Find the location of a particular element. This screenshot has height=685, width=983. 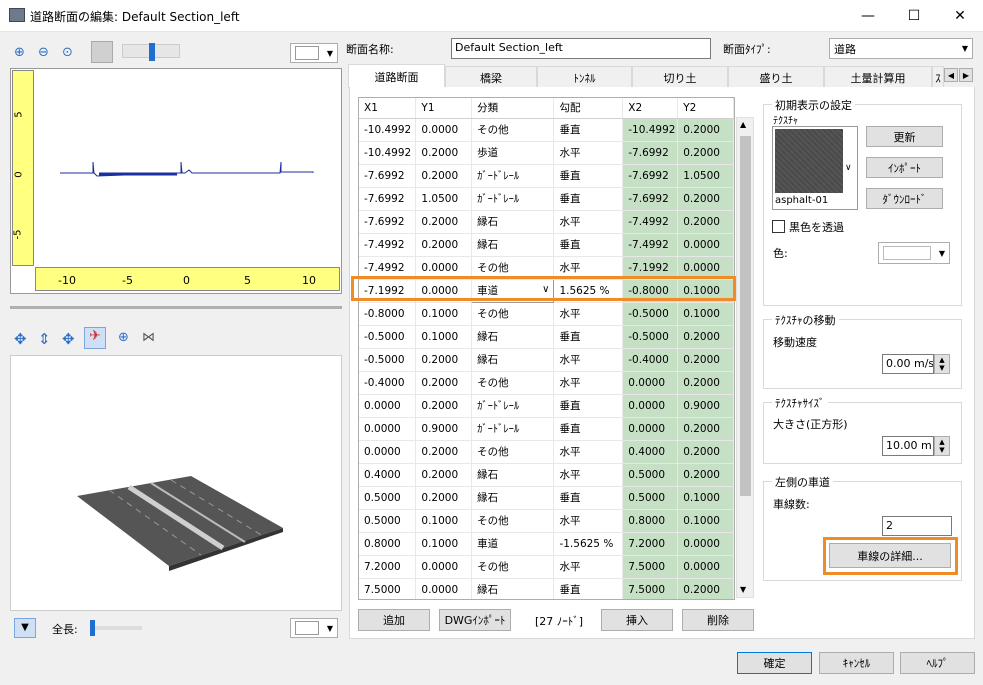

table-row: 7.2000 0.0000 その他 水平 7.5000 0.0000 is located at coordinates (546, 567).